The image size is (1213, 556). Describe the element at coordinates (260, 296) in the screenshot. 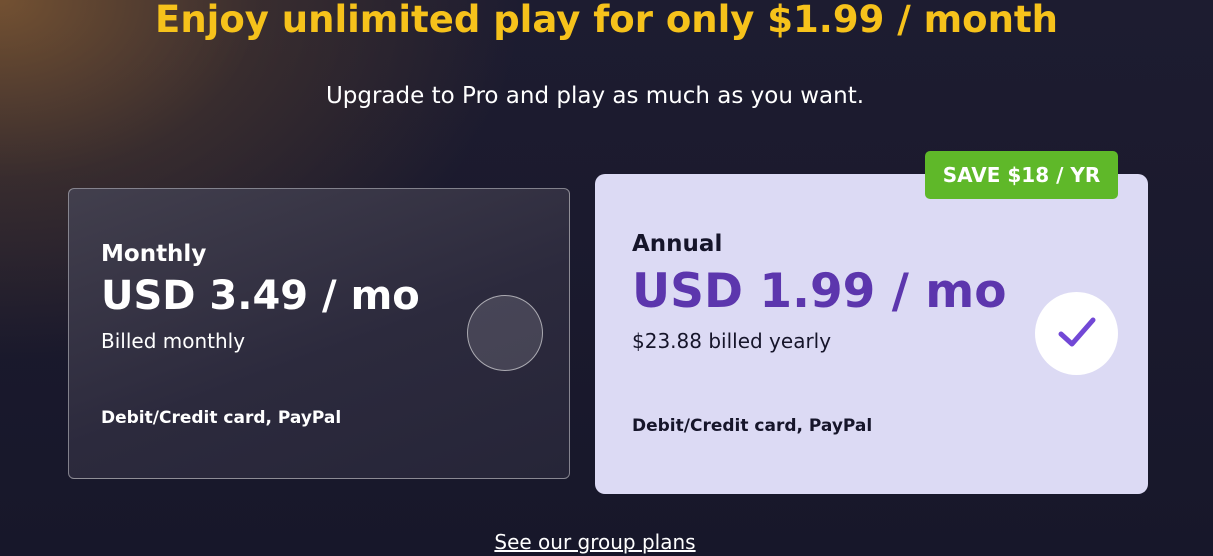

I see `plan-price: USD 3.49 / mo` at that location.